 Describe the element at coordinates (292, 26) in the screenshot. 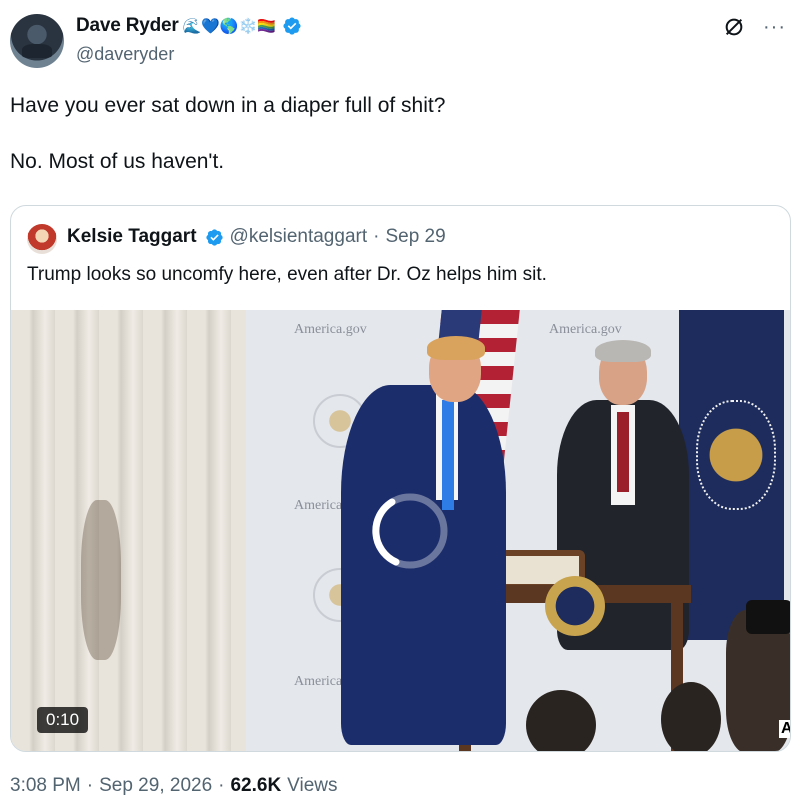

I see `verified-badge-icon` at that location.